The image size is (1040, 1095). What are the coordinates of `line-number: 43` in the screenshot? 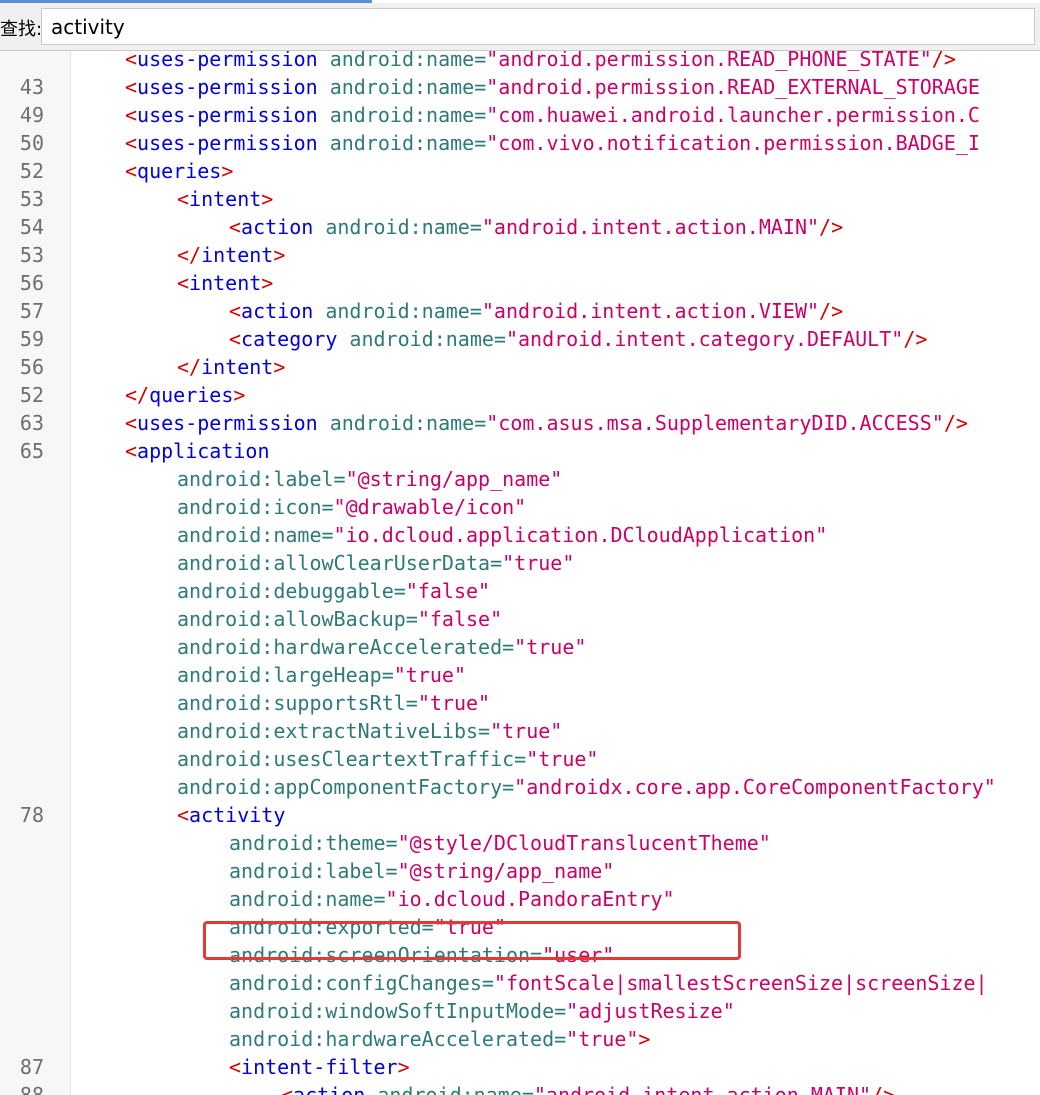 It's located at (31, 87).